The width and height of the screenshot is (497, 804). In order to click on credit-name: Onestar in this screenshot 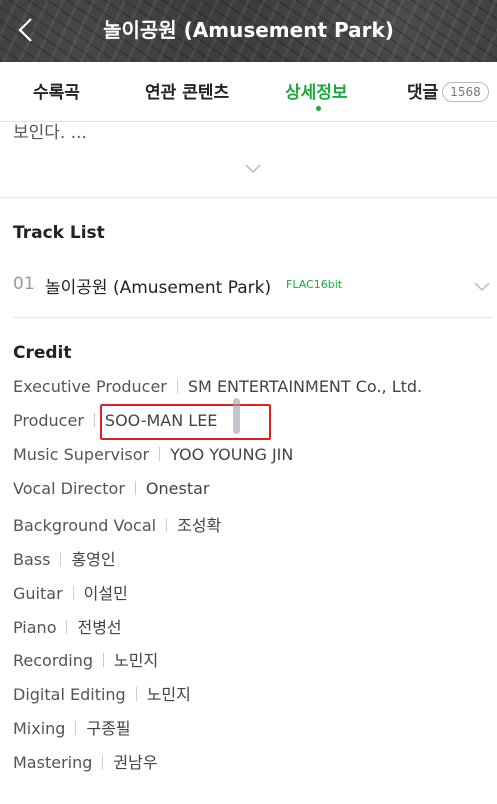, I will do `click(178, 488)`.